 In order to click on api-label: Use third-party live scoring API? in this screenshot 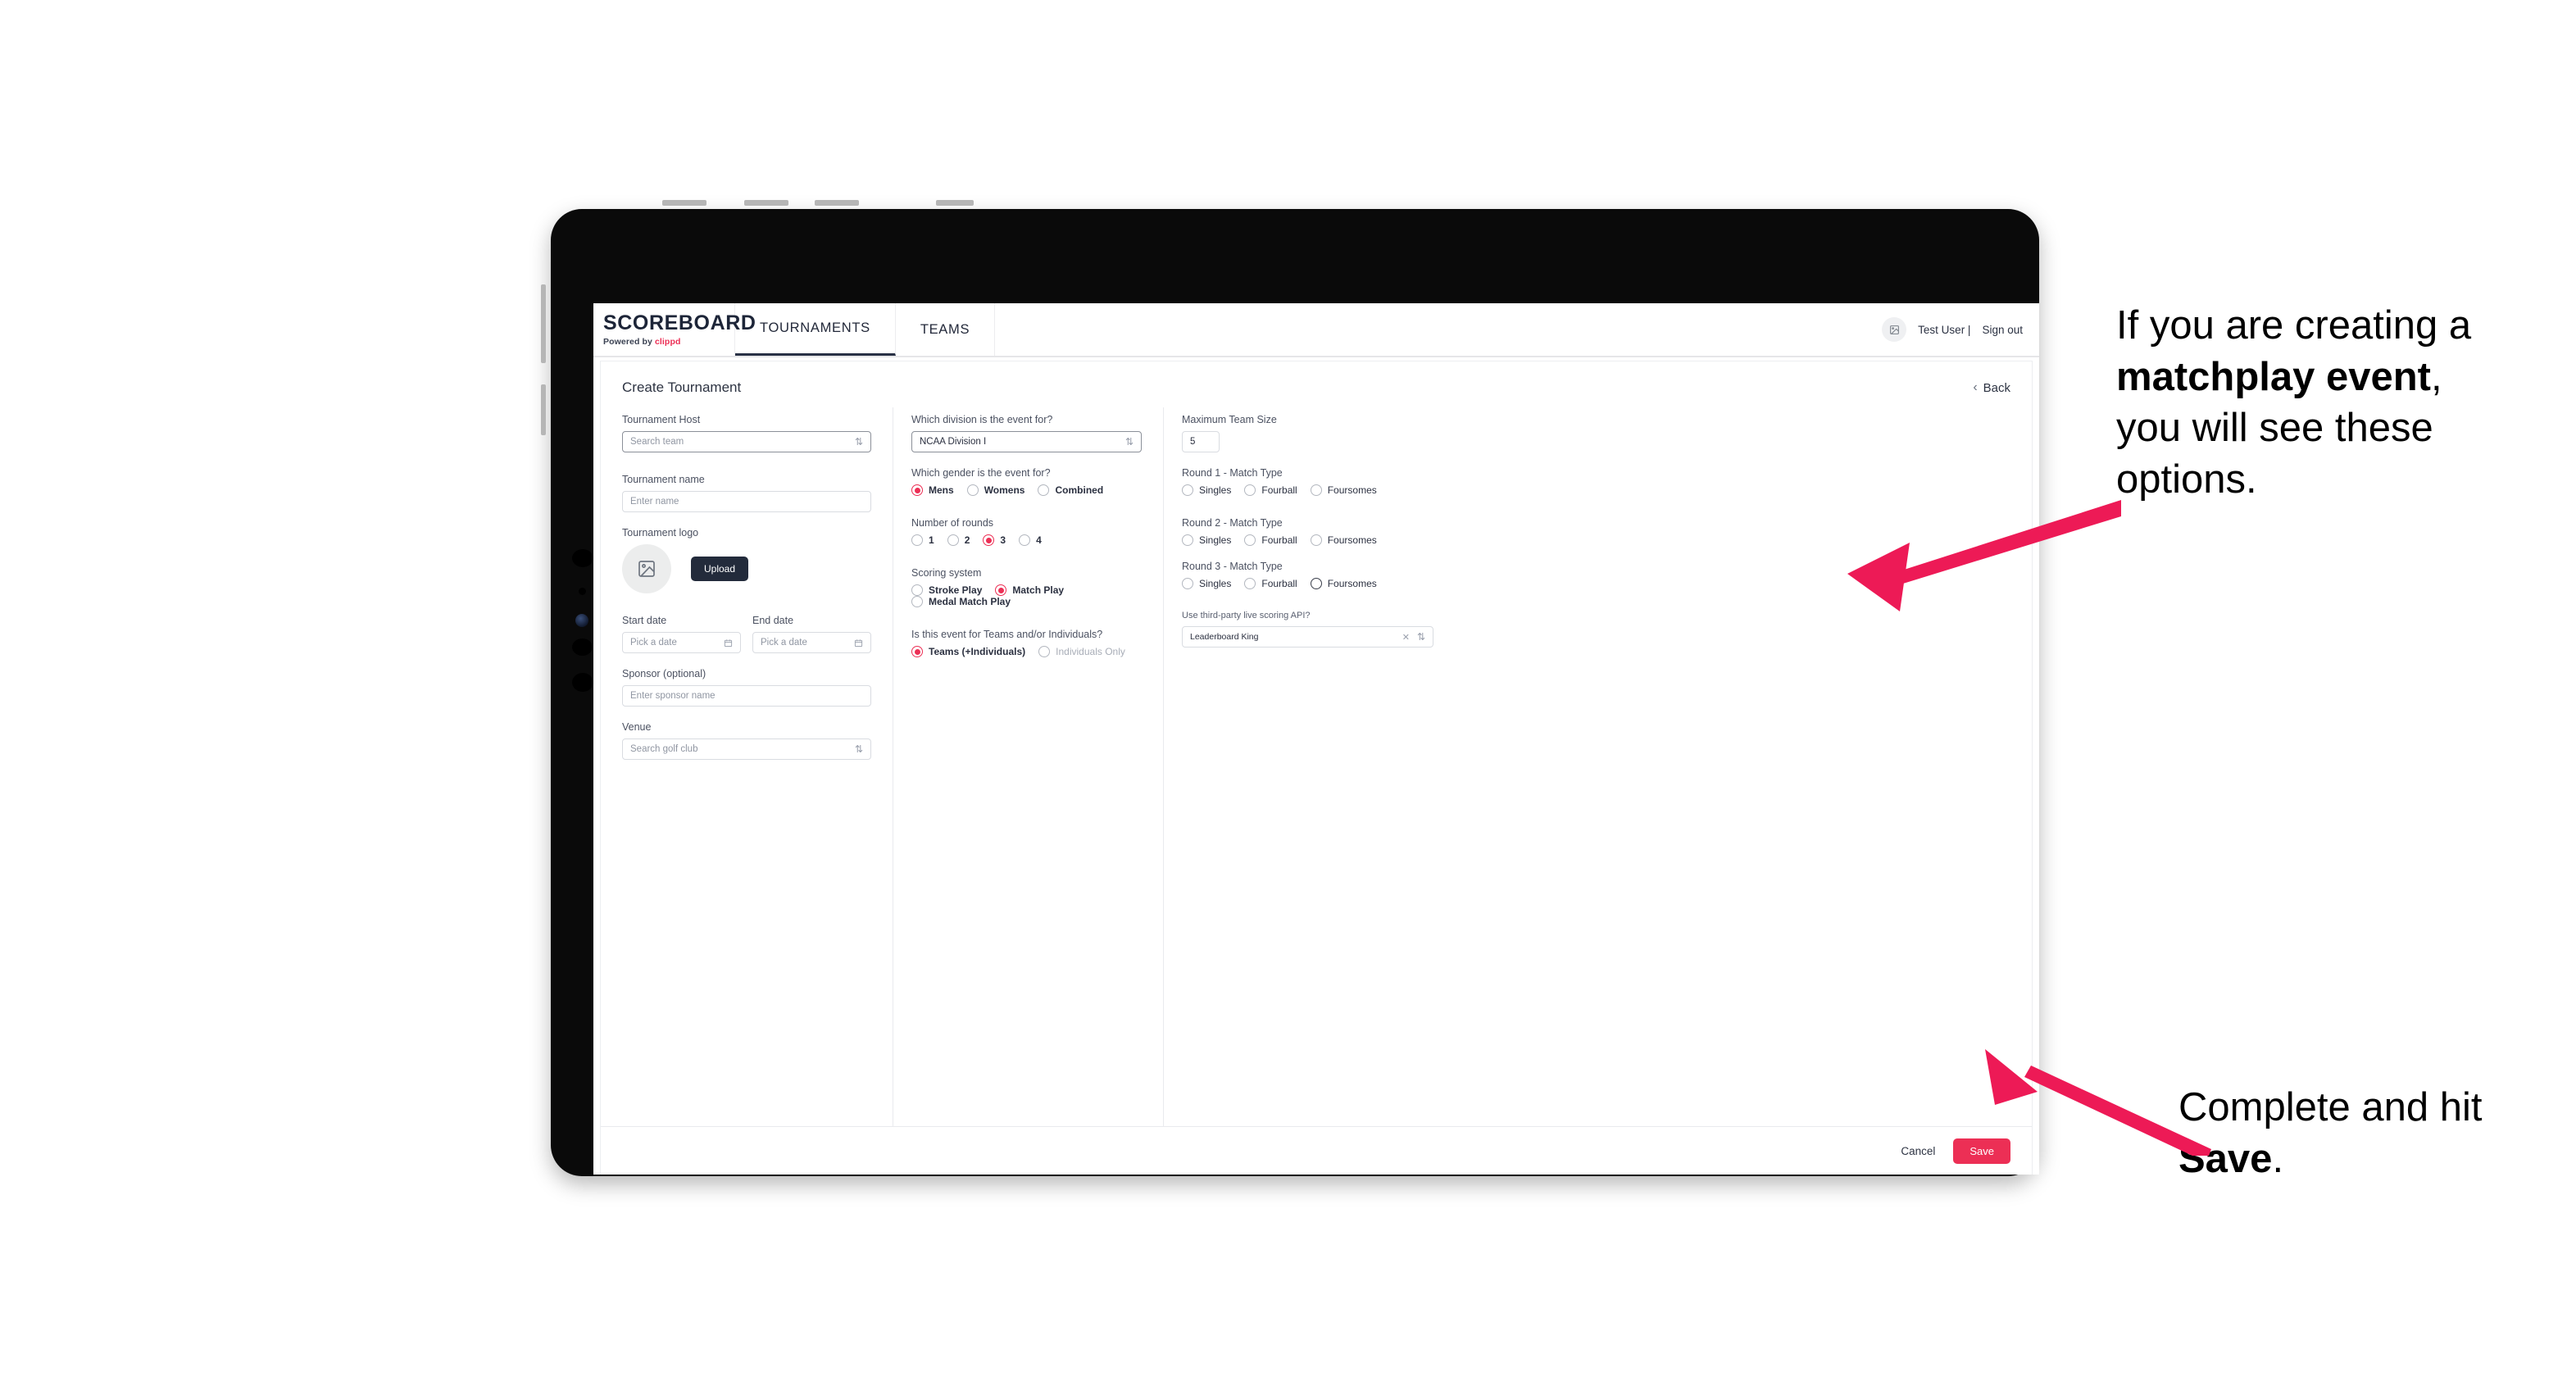, I will do `click(1246, 615)`.